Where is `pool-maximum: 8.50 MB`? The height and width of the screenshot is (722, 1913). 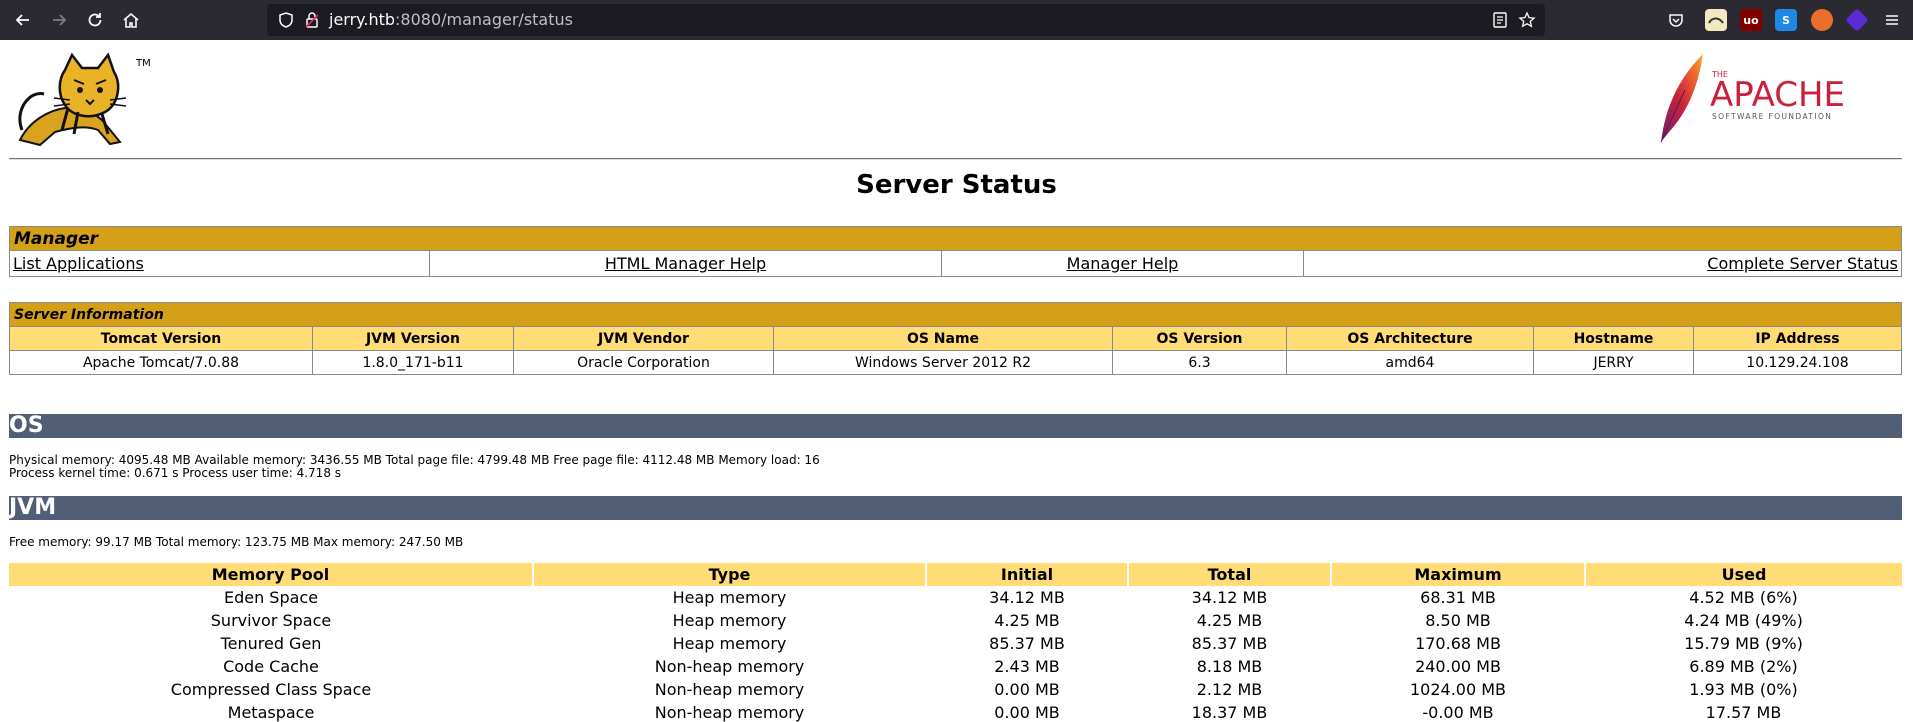 pool-maximum: 8.50 MB is located at coordinates (1458, 620).